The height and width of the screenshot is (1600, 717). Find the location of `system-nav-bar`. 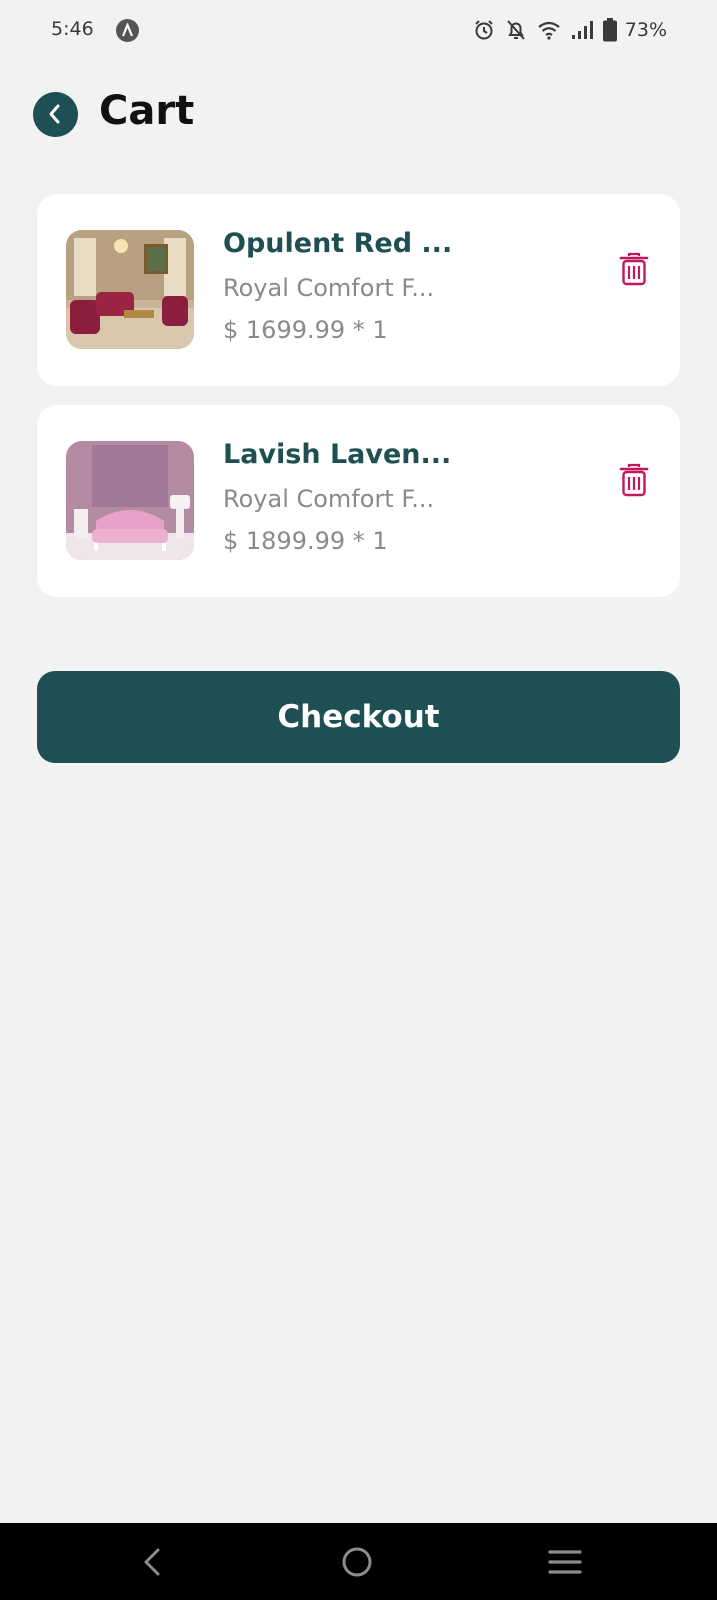

system-nav-bar is located at coordinates (358, 1561).